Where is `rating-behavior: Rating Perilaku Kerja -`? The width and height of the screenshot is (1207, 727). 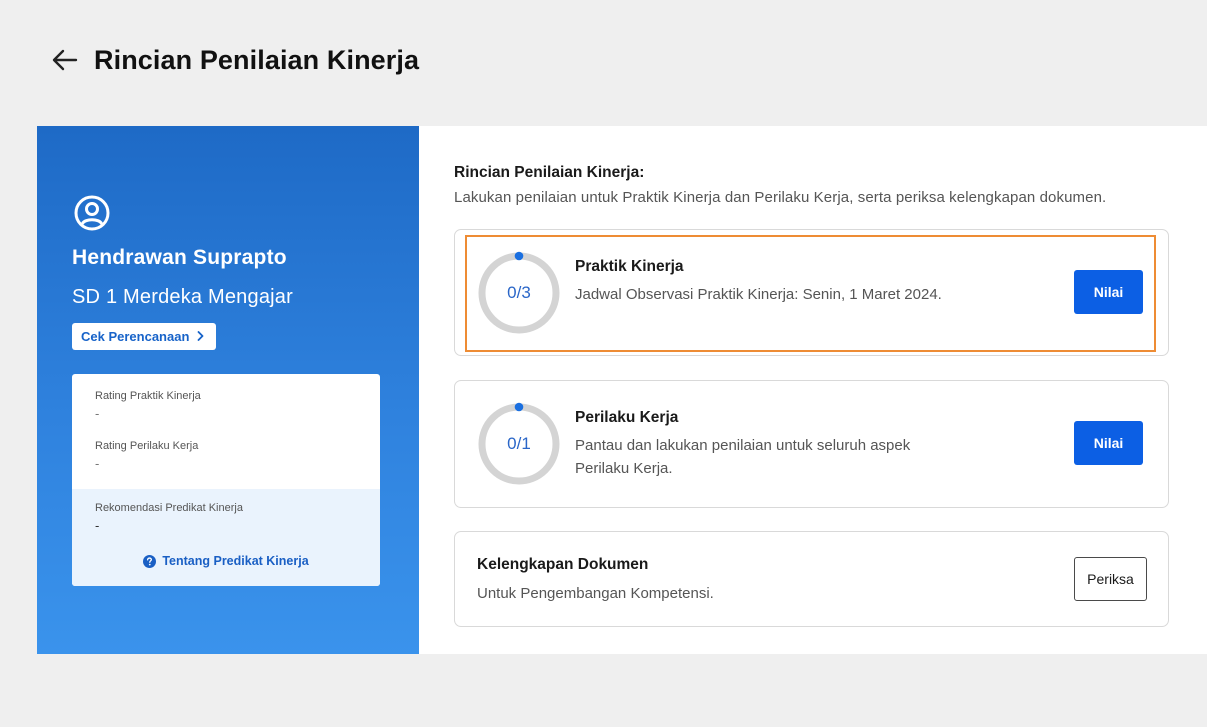 rating-behavior: Rating Perilaku Kerja - is located at coordinates (135, 455).